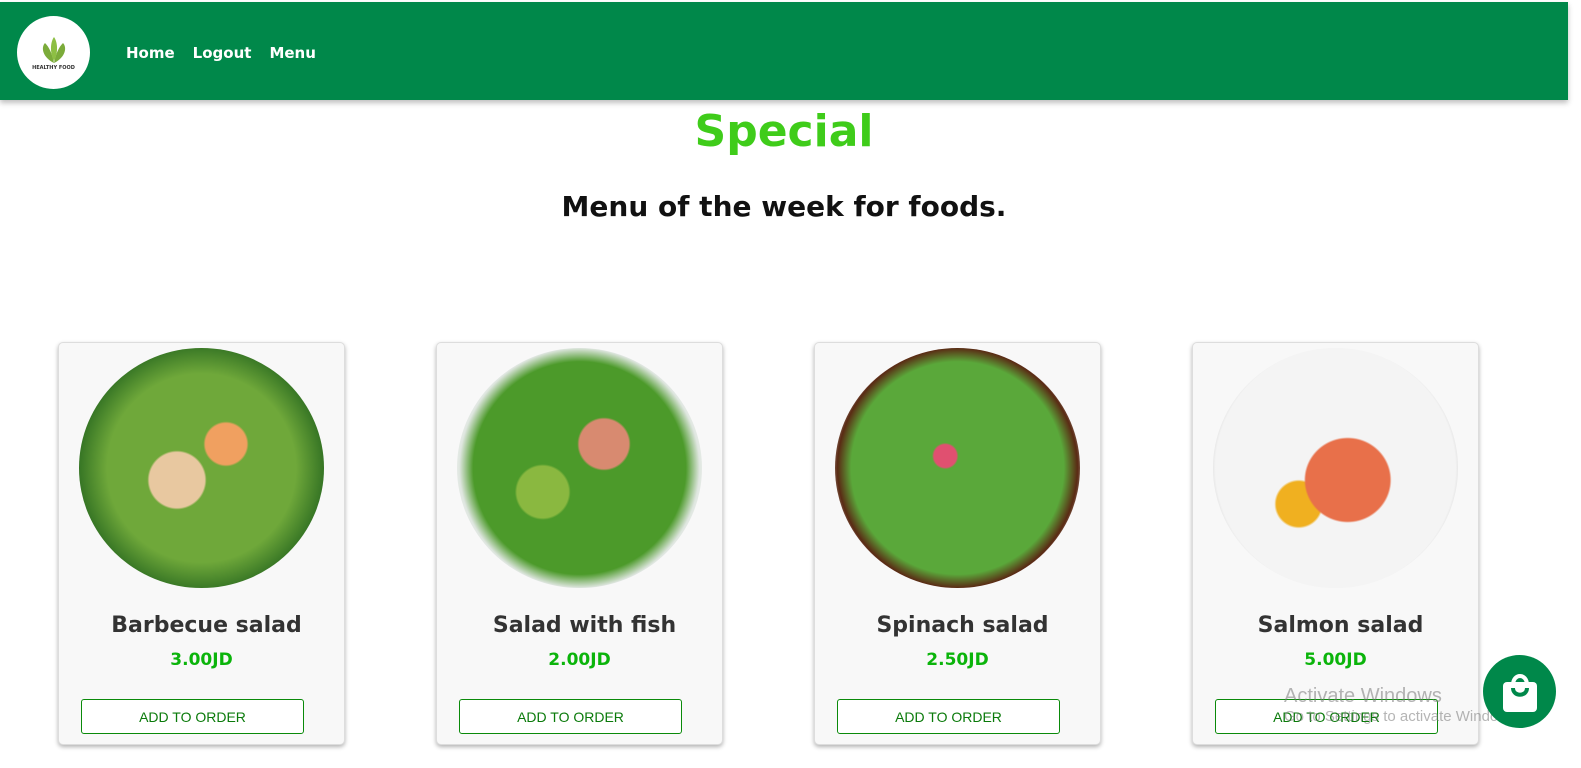 The image size is (1581, 768). I want to click on item-price: 3.00JD, so click(201, 660).